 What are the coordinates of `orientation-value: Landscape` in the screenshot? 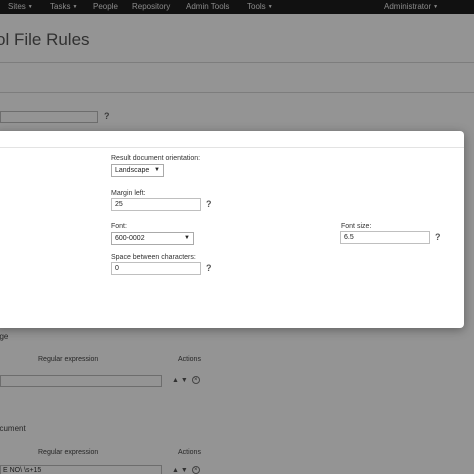 It's located at (132, 170).